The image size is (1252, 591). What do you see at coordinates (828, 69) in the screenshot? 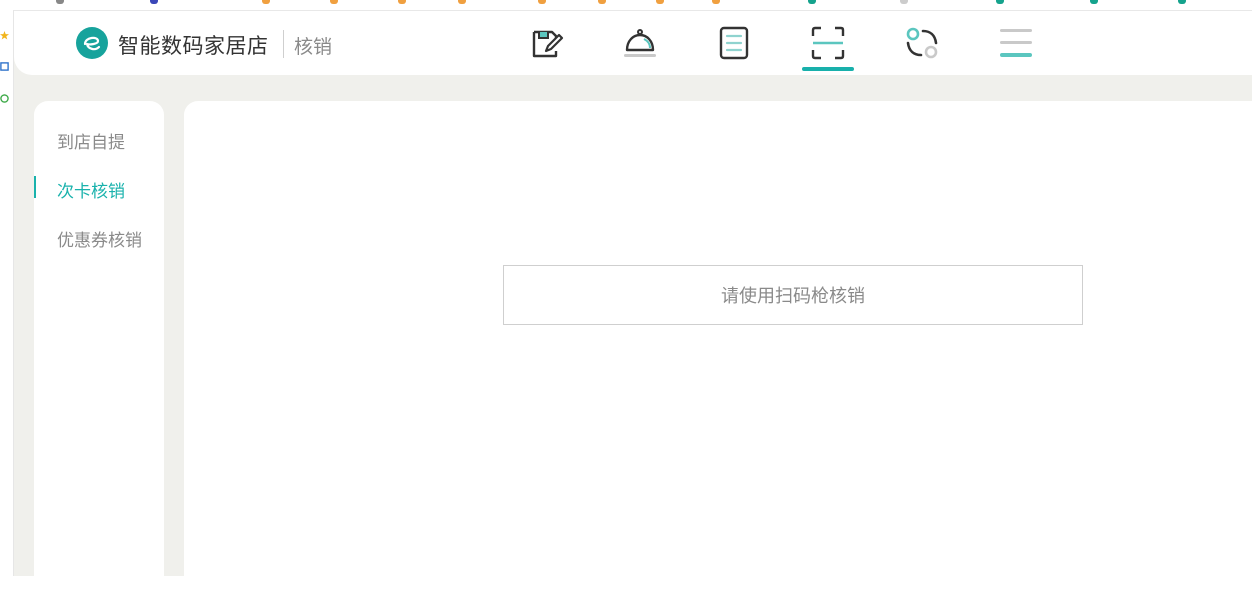
I see `active-tab-indicator` at bounding box center [828, 69].